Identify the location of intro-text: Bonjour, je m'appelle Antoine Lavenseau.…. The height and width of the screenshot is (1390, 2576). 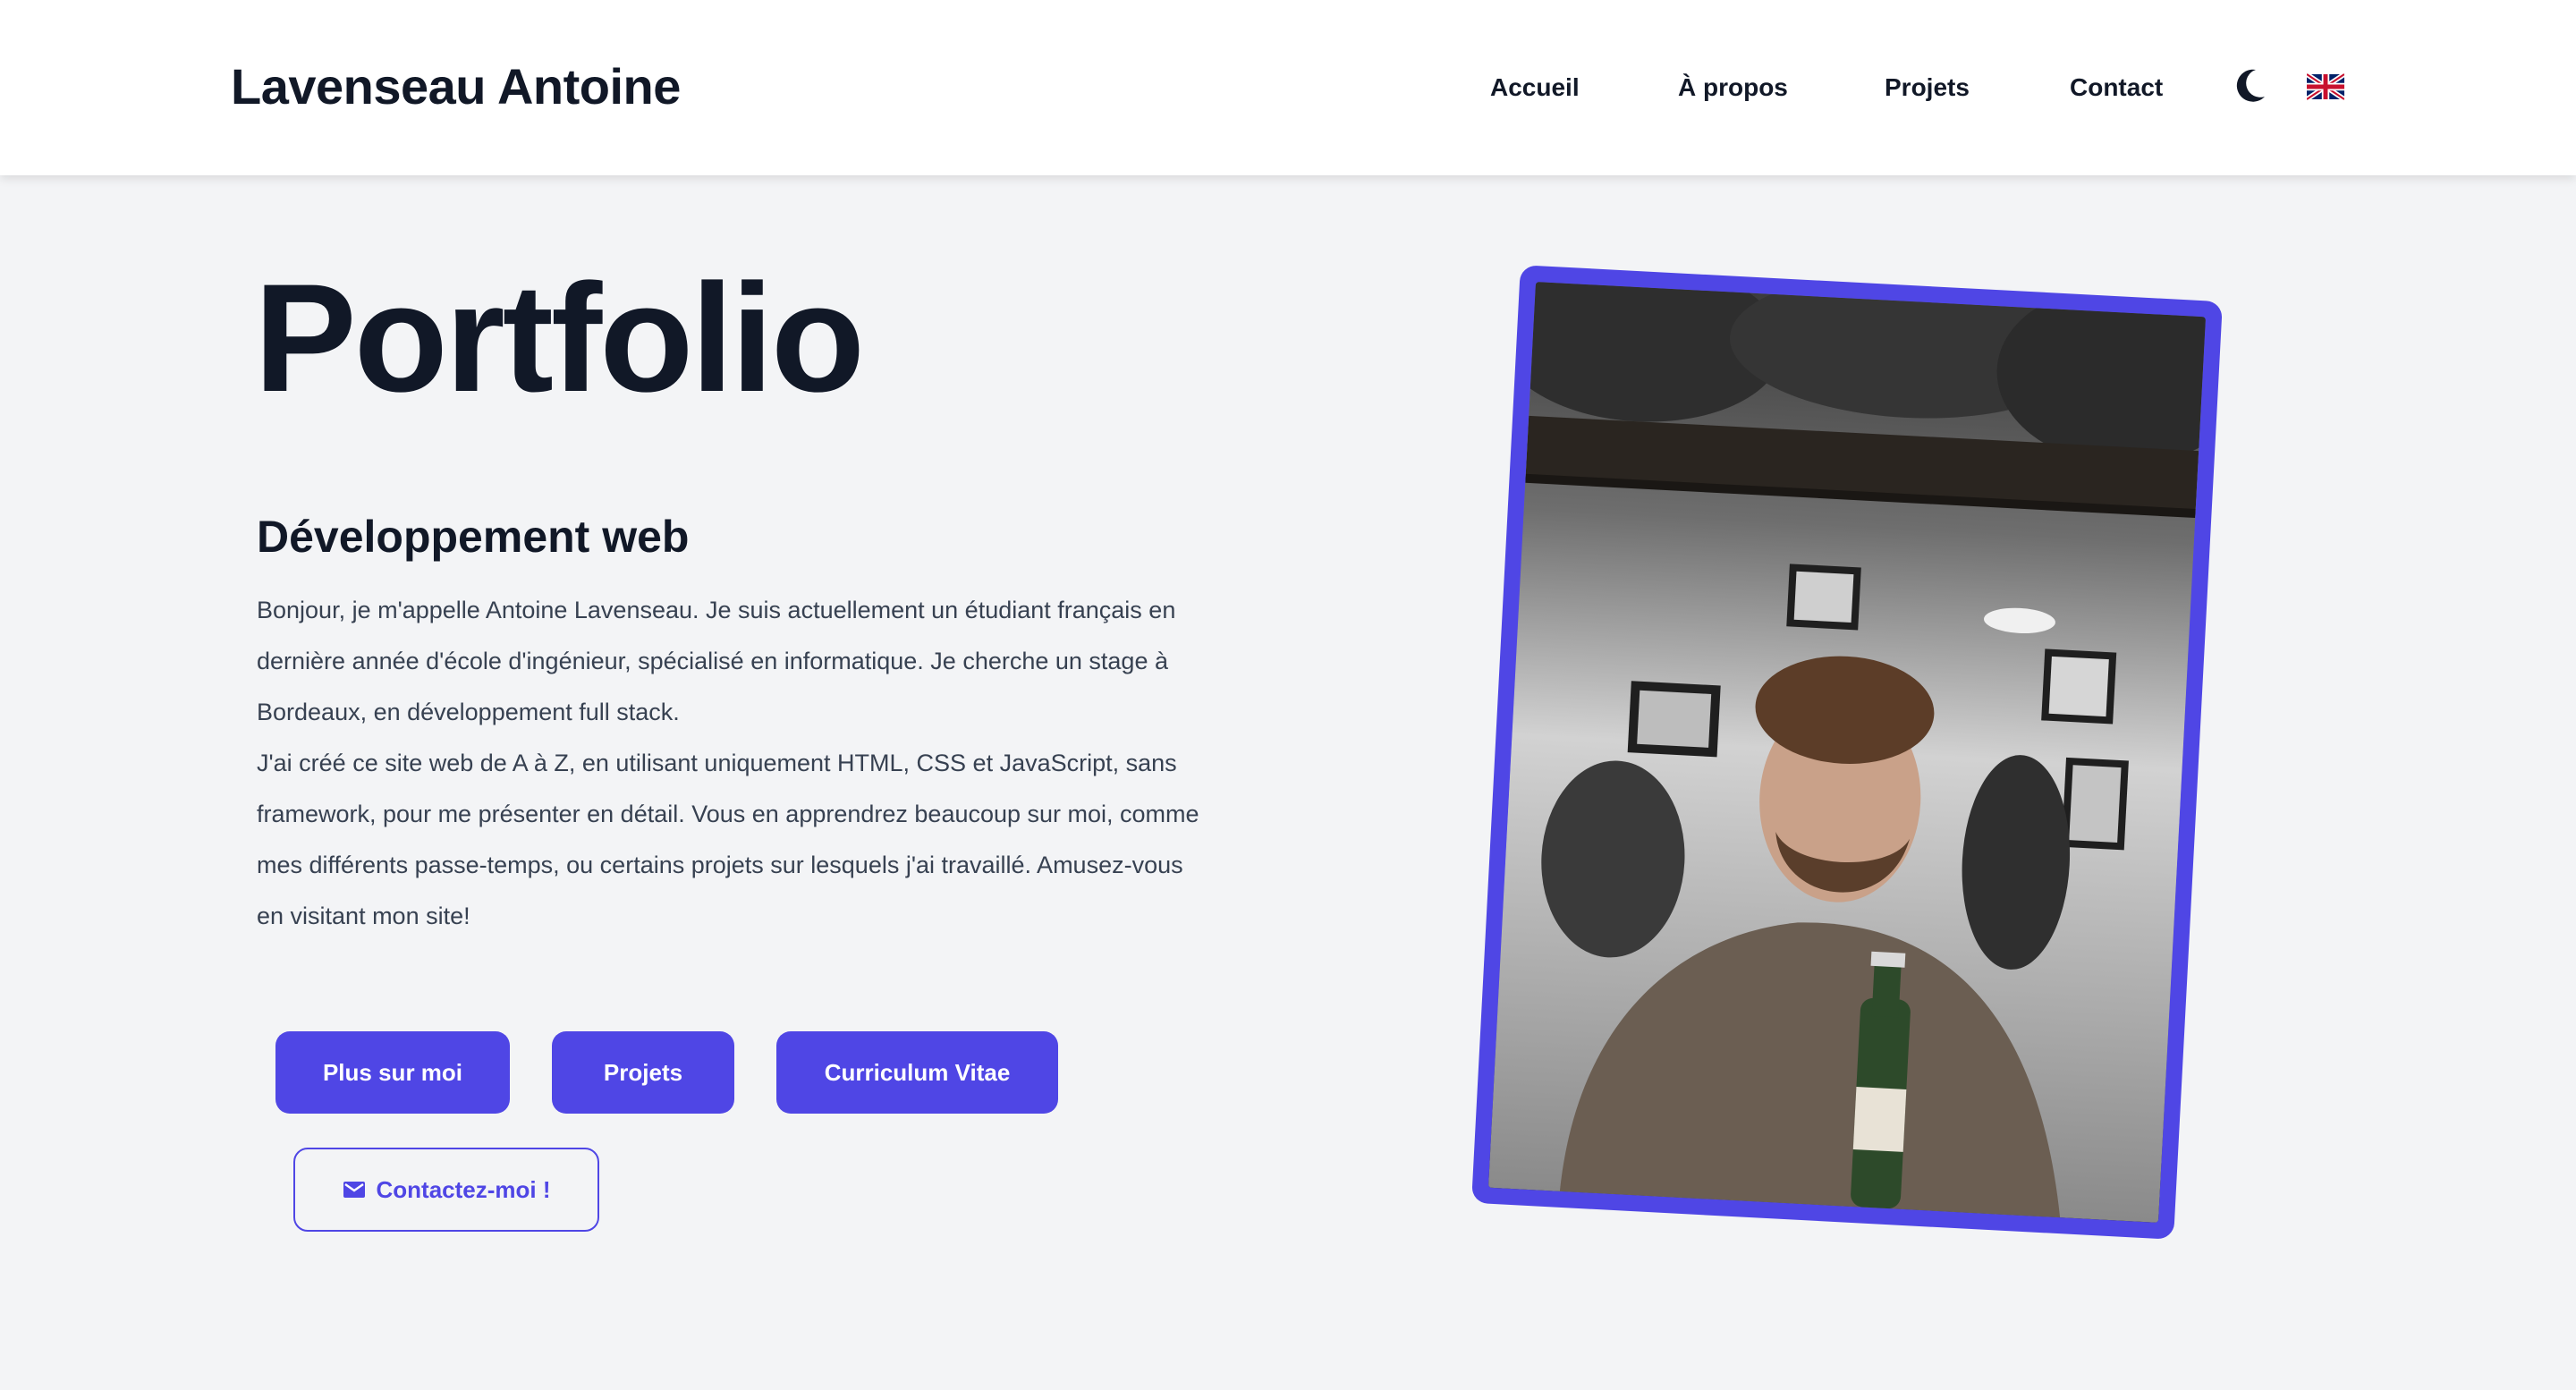
(731, 763).